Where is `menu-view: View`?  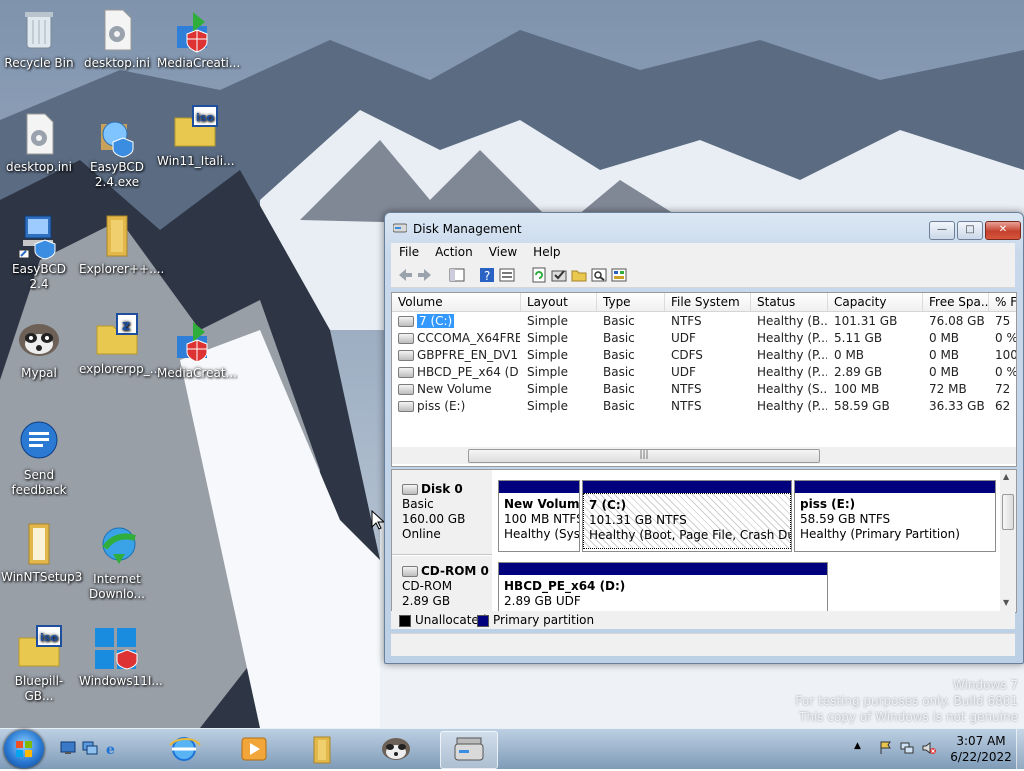 menu-view: View is located at coordinates (503, 252).